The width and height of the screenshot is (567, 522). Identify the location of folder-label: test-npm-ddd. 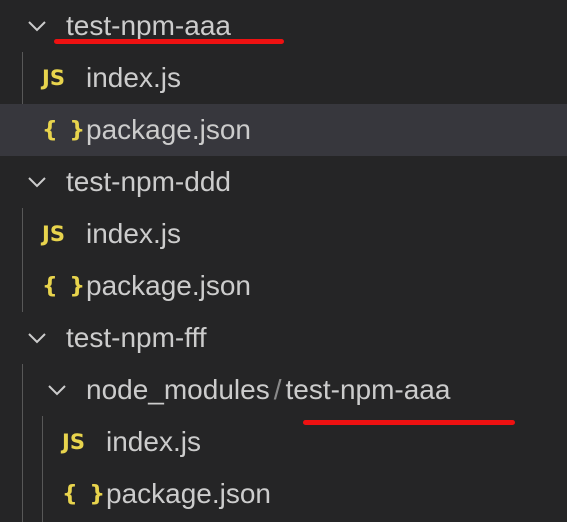
(148, 181).